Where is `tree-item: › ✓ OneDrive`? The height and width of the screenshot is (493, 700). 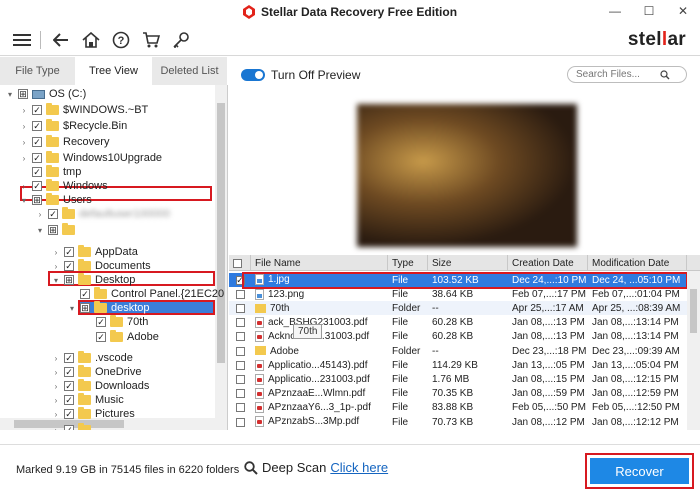 tree-item: › ✓ OneDrive is located at coordinates (96, 372).